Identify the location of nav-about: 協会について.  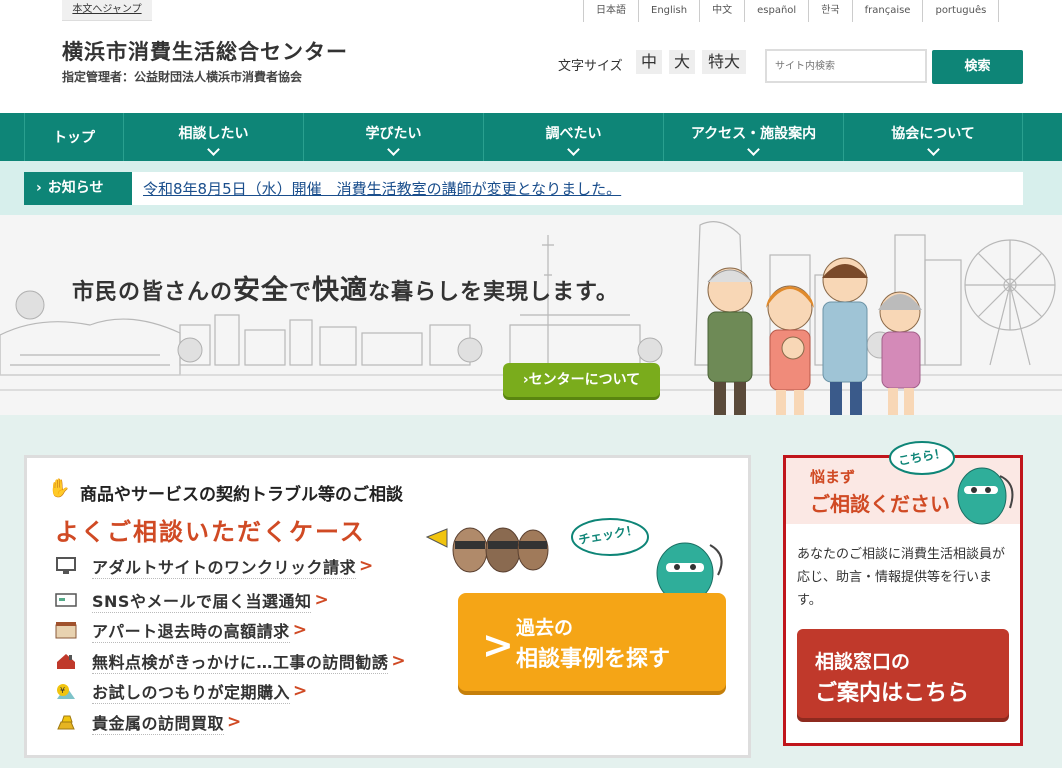
(933, 137).